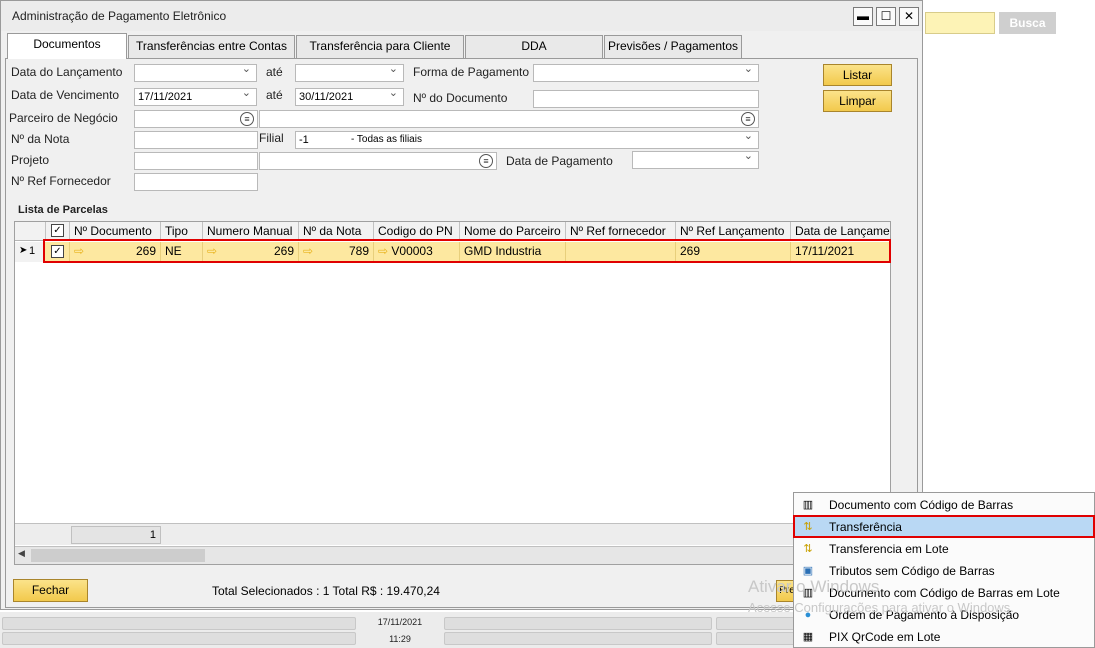 Image resolution: width=1095 pixels, height=648 pixels. What do you see at coordinates (814, 586) in the screenshot?
I see `windows-activation-watermark: Ativar o Windows` at bounding box center [814, 586].